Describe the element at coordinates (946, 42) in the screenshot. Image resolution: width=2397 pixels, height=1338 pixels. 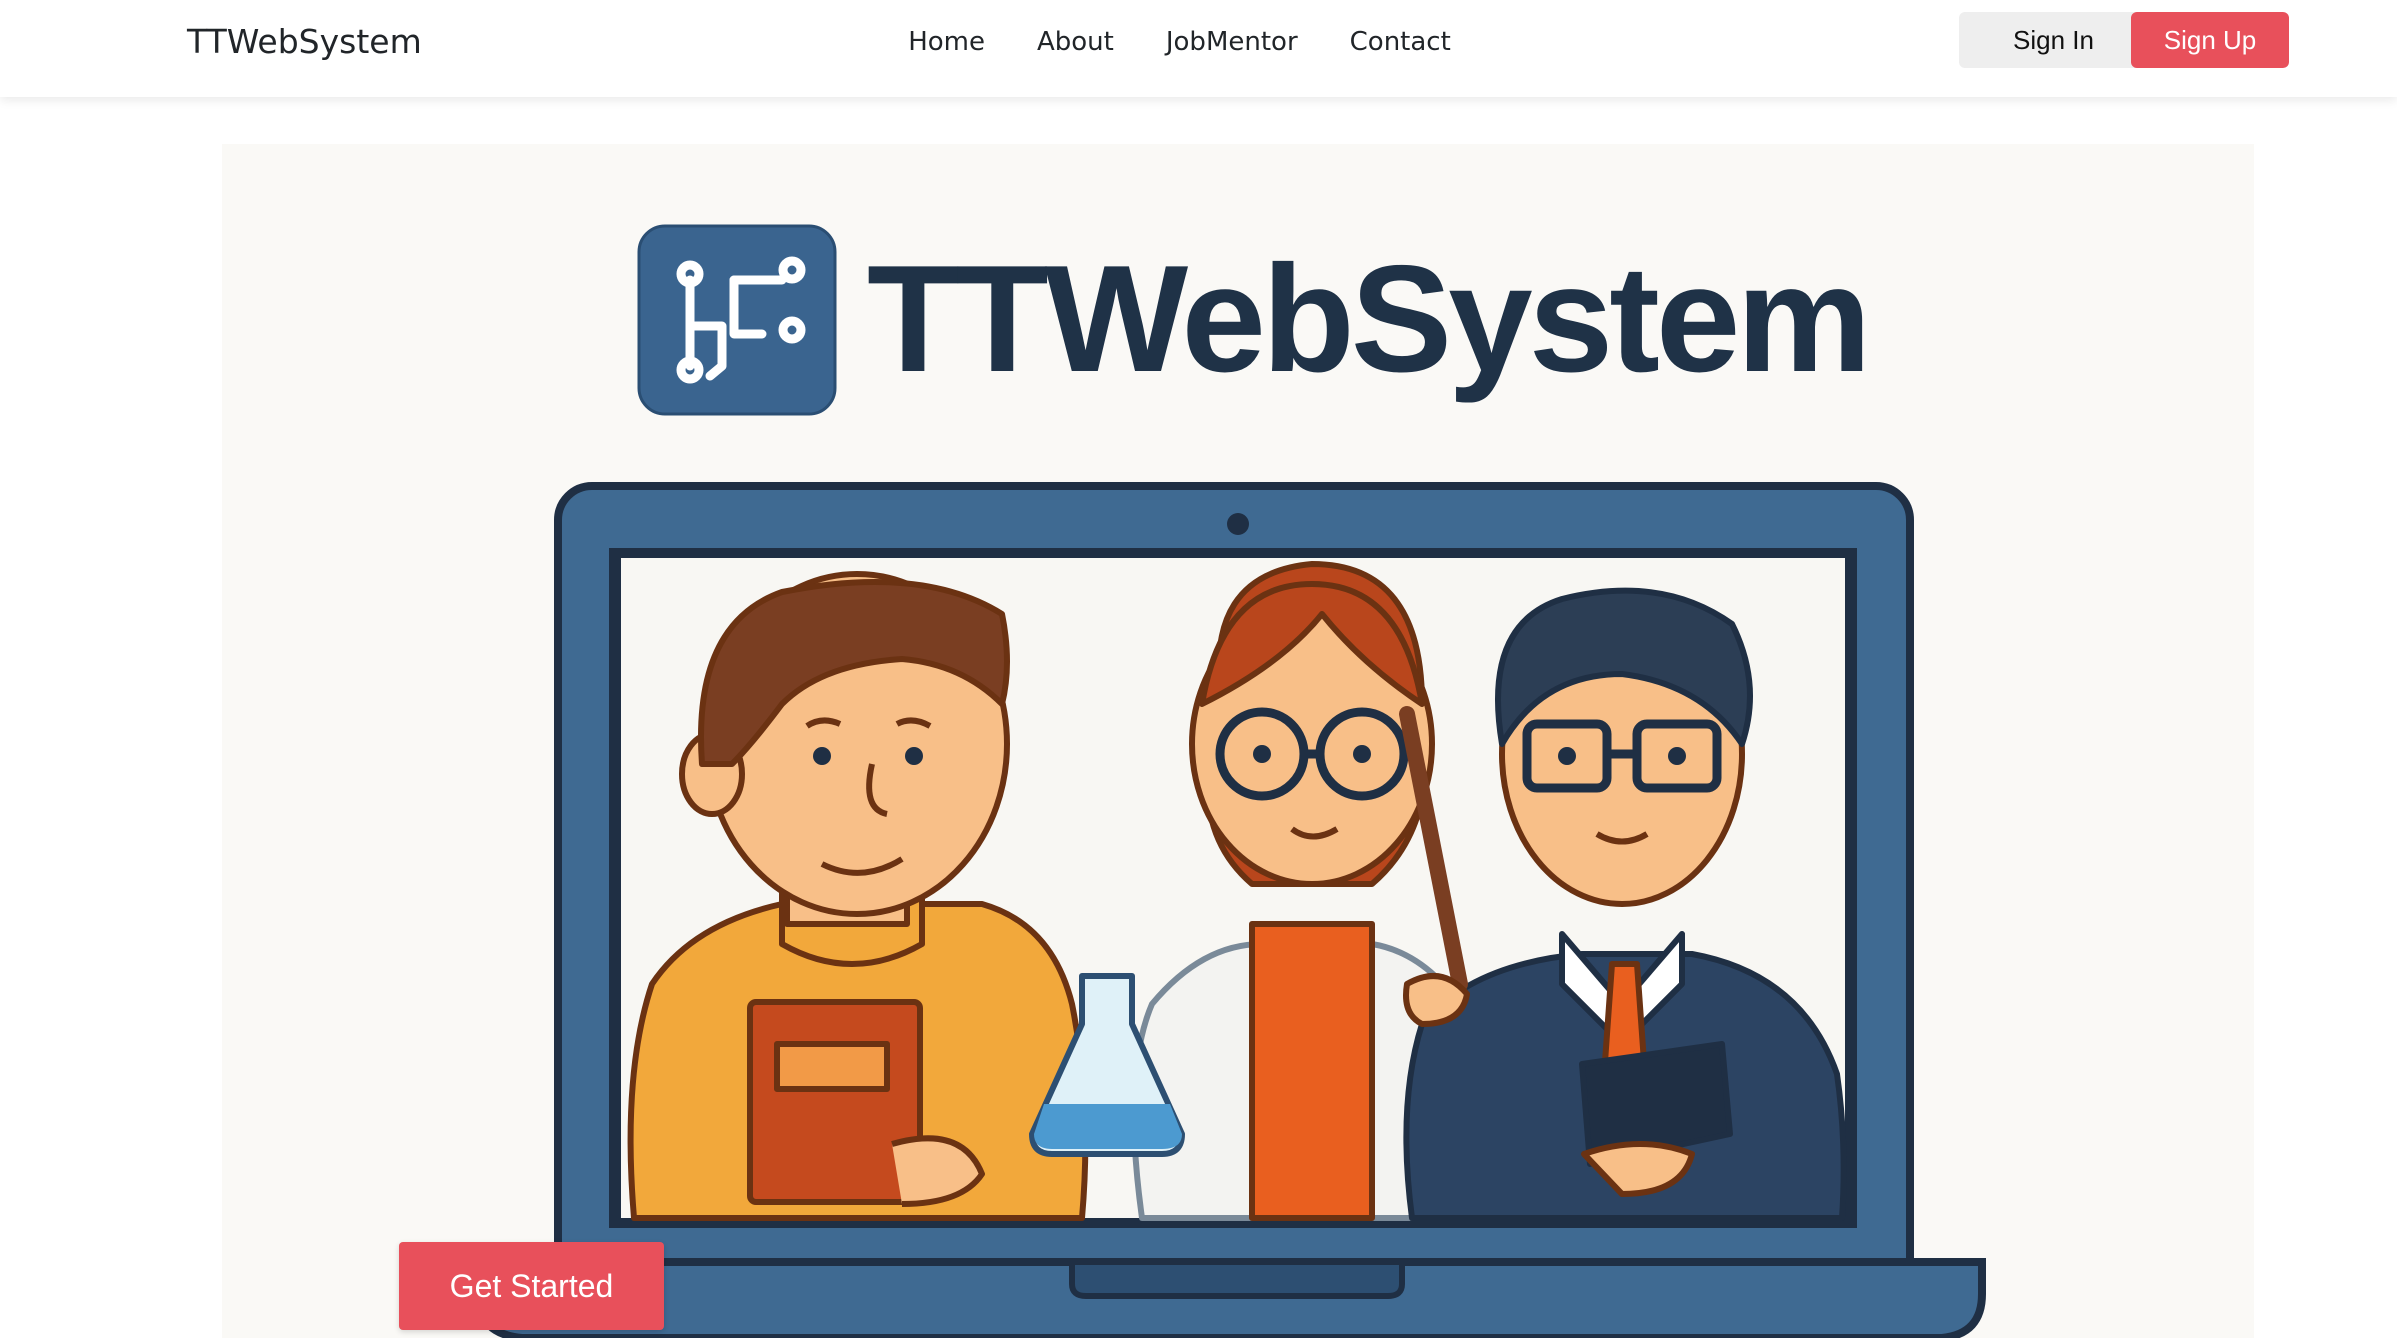
I see `nav-home: Home` at that location.